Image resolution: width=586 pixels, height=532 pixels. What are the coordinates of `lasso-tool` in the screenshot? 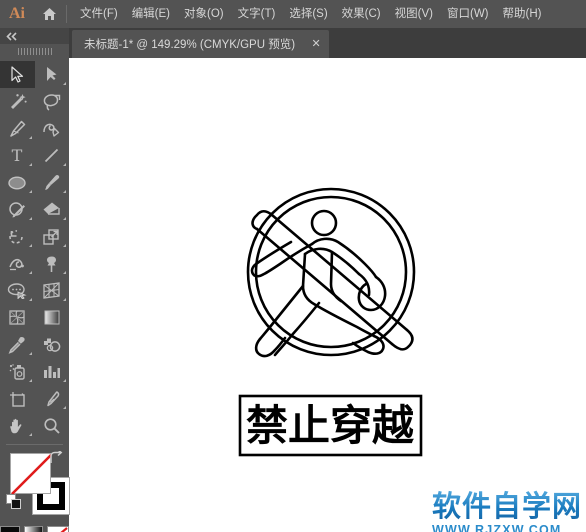 It's located at (52, 101).